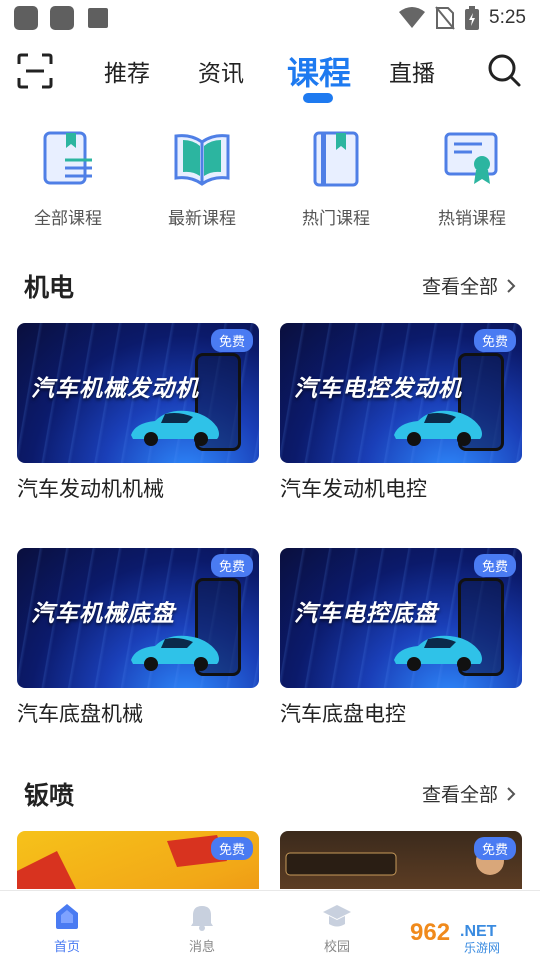 Image resolution: width=540 pixels, height=960 pixels. I want to click on nav-label: 首页, so click(66, 946).